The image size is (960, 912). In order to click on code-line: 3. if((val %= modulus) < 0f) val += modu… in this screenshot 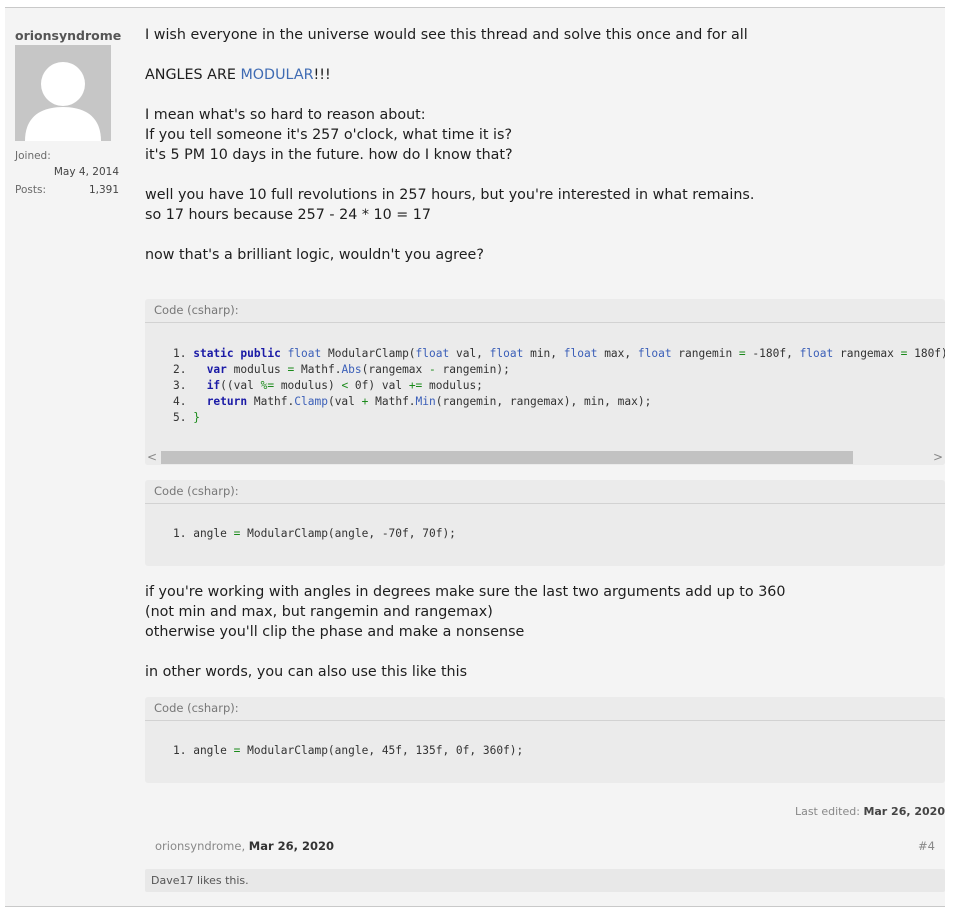, I will do `click(328, 385)`.